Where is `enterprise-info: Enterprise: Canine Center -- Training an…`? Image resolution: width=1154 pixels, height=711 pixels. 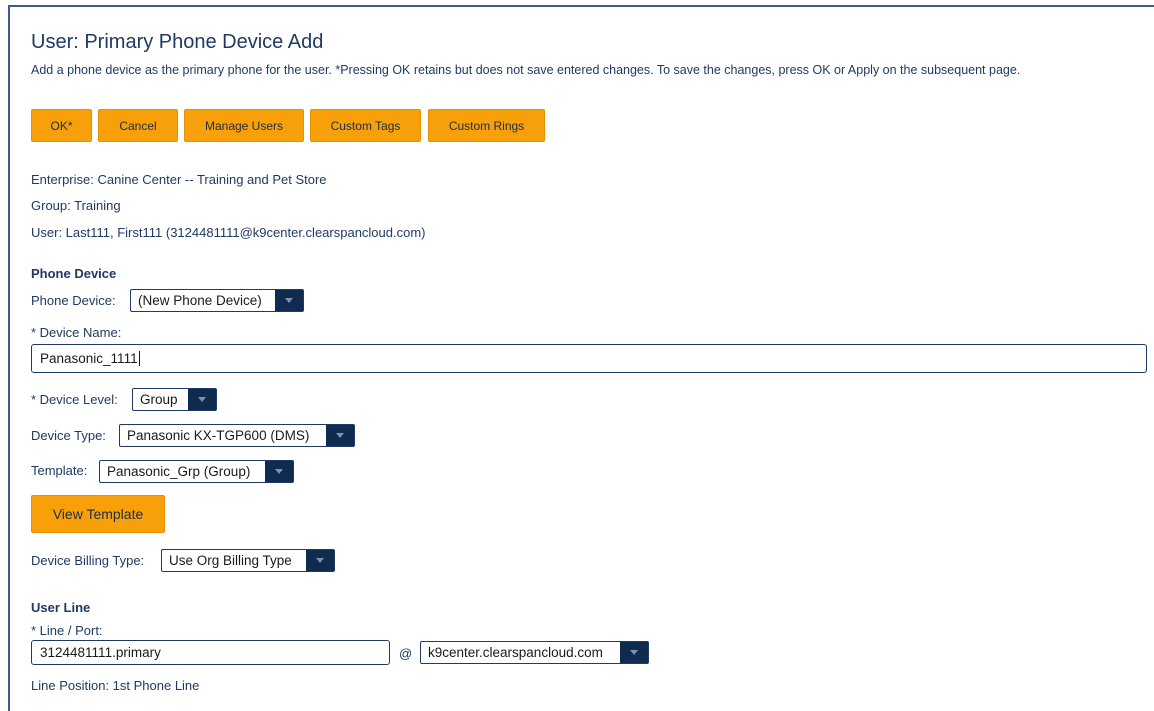 enterprise-info: Enterprise: Canine Center -- Training an… is located at coordinates (179, 179).